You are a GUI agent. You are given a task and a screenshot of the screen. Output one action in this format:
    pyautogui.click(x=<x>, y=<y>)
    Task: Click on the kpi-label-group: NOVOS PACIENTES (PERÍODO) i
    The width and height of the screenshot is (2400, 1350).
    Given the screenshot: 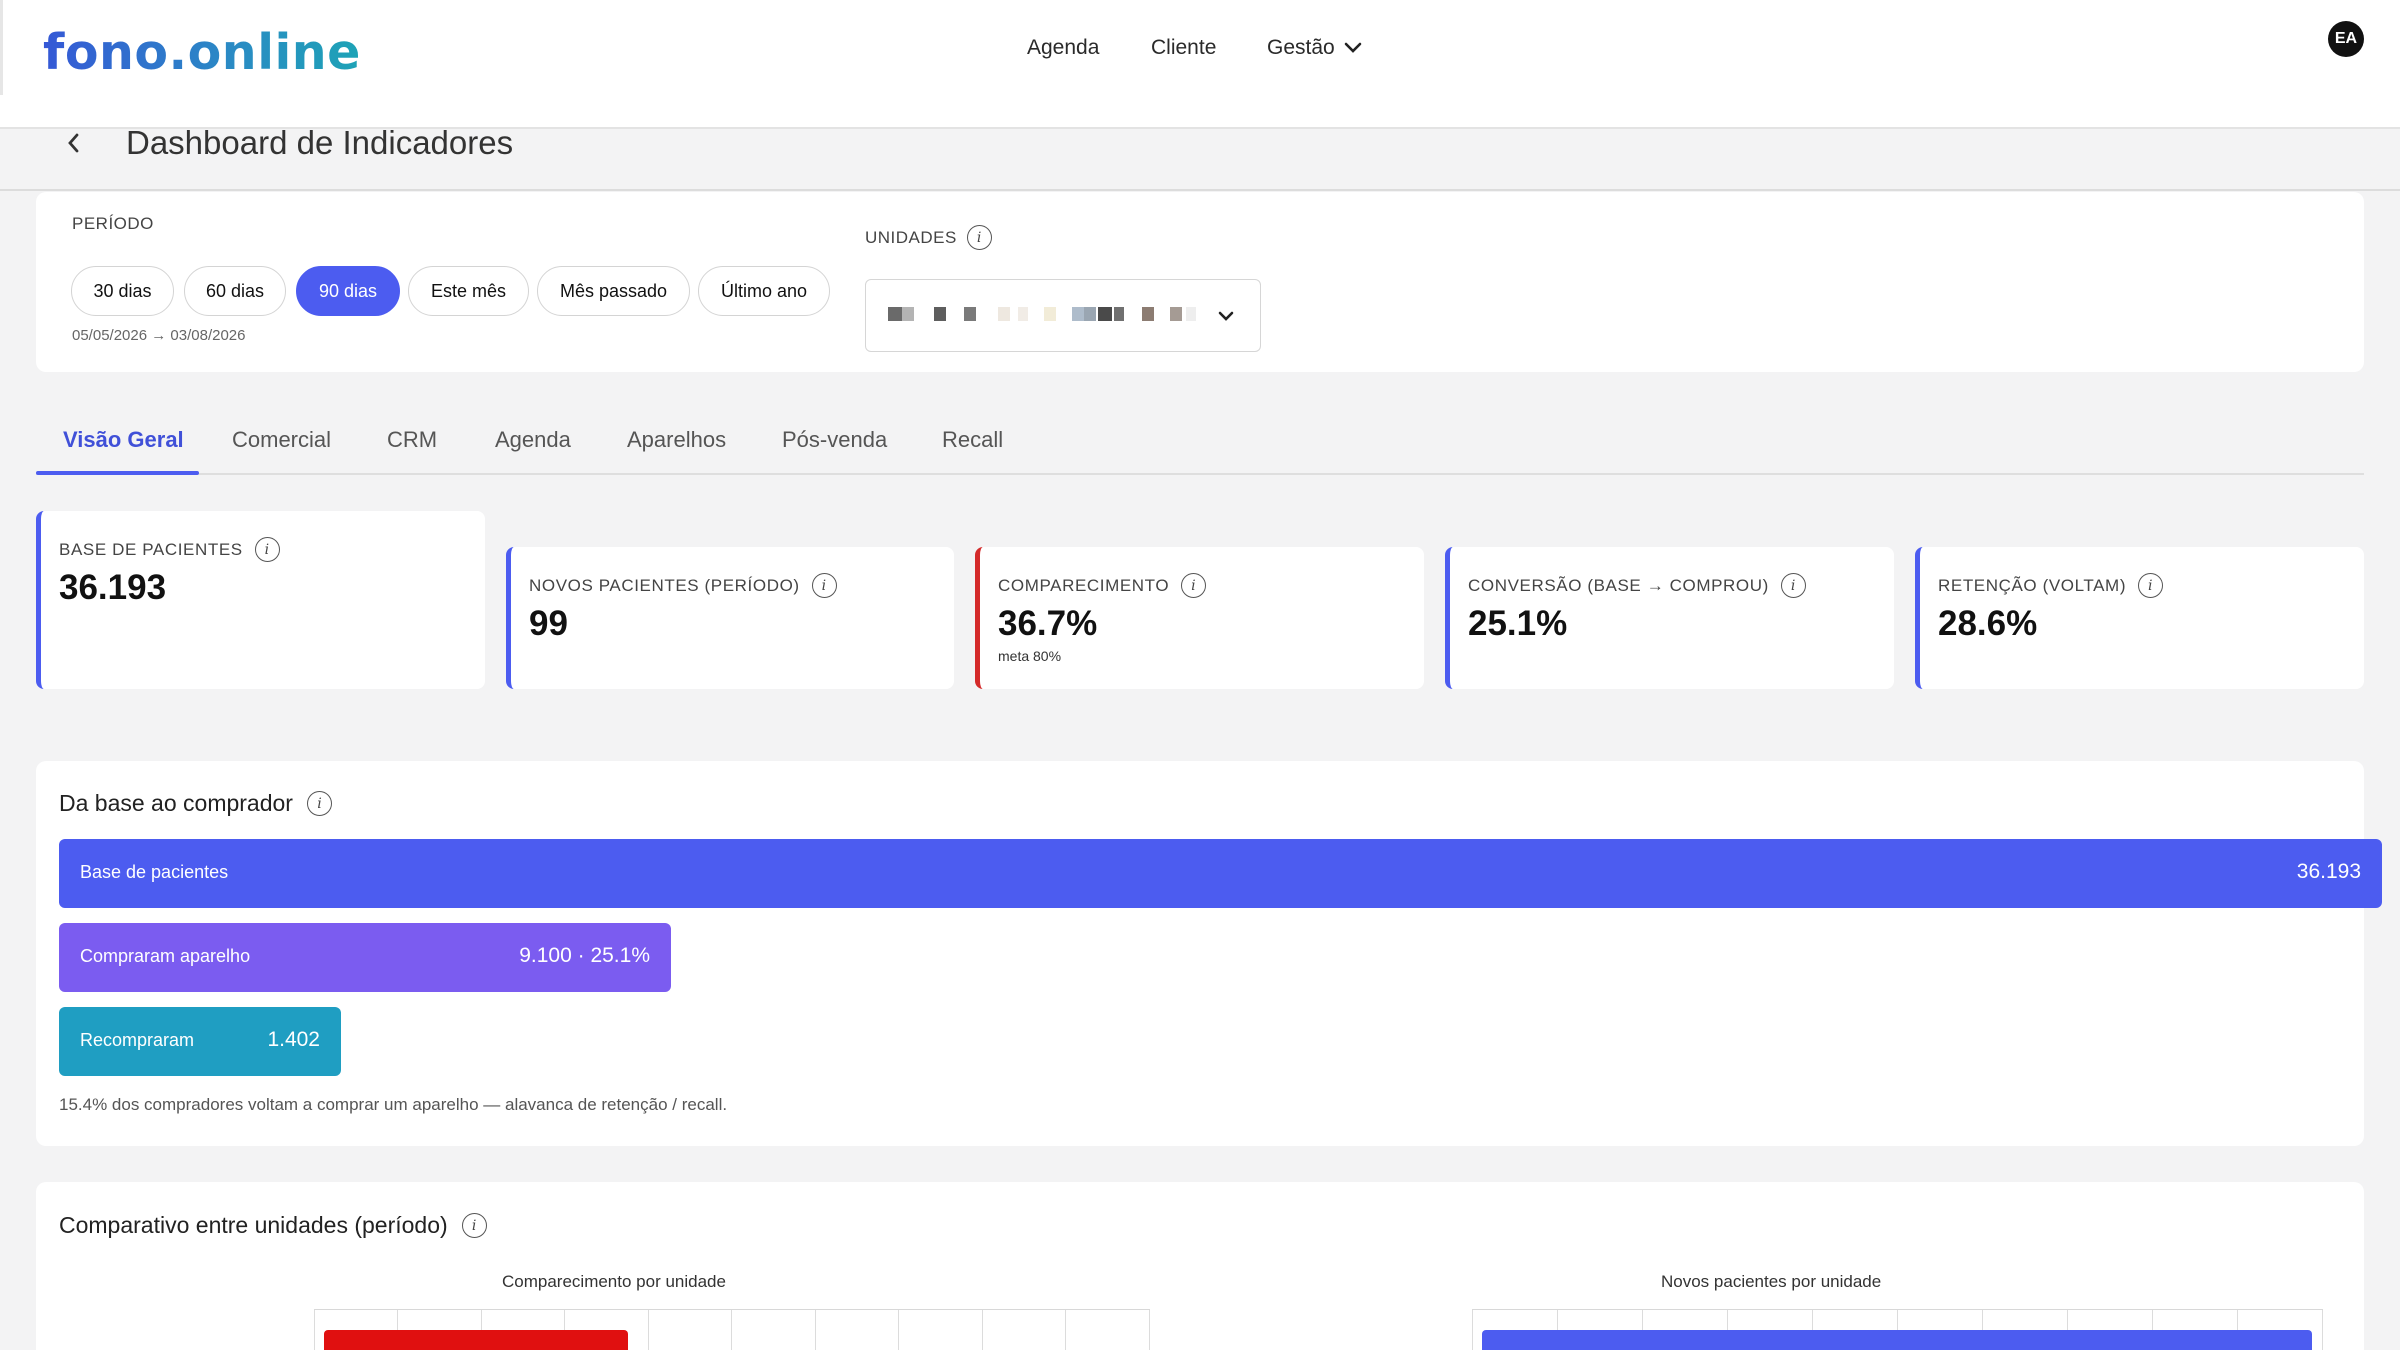 What is the action you would take?
    pyautogui.click(x=683, y=585)
    